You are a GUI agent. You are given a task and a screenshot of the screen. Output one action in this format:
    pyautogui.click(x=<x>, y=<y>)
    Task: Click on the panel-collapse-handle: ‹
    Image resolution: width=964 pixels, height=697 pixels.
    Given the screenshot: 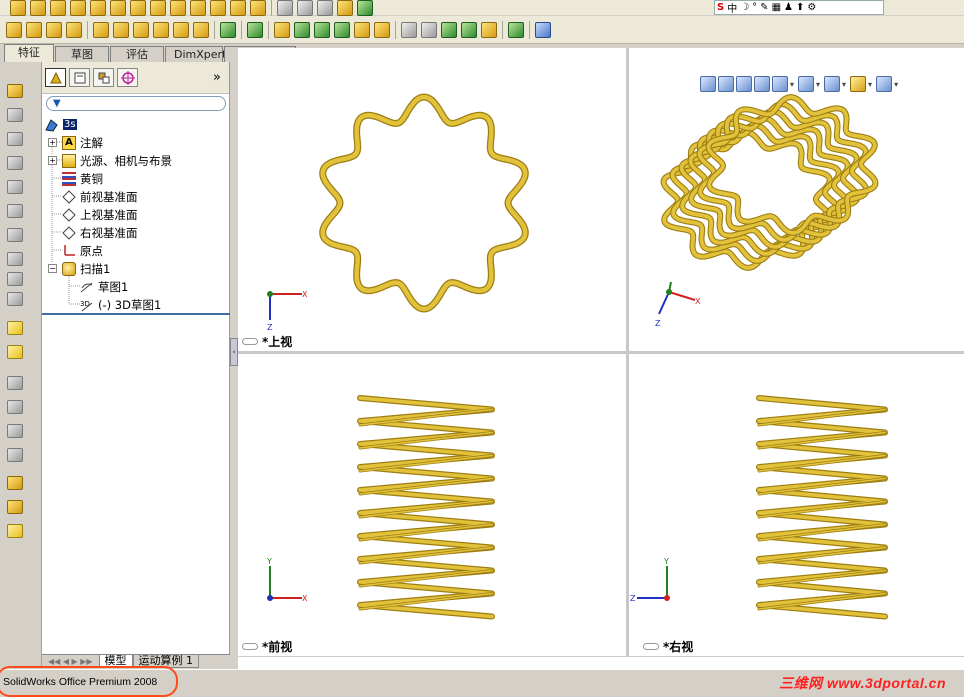 What is the action you would take?
    pyautogui.click(x=234, y=352)
    